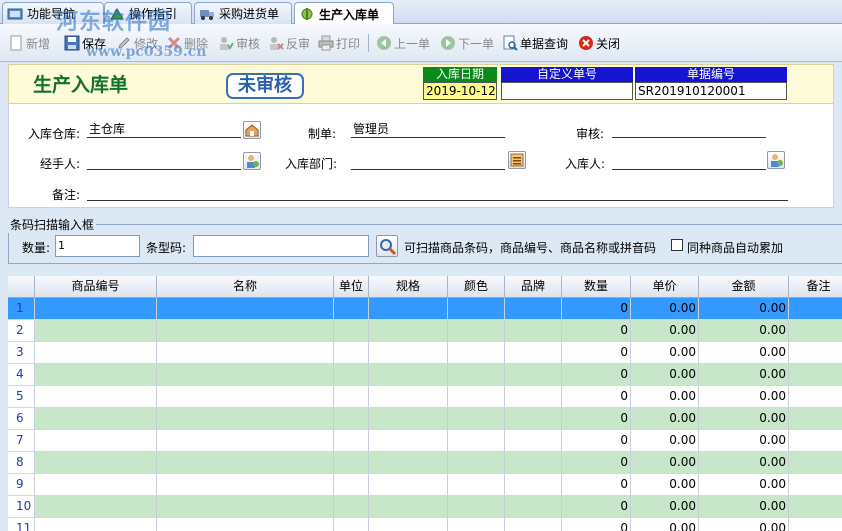 This screenshot has height=531, width=842. What do you see at coordinates (281, 246) in the screenshot?
I see `barcode-input` at bounding box center [281, 246].